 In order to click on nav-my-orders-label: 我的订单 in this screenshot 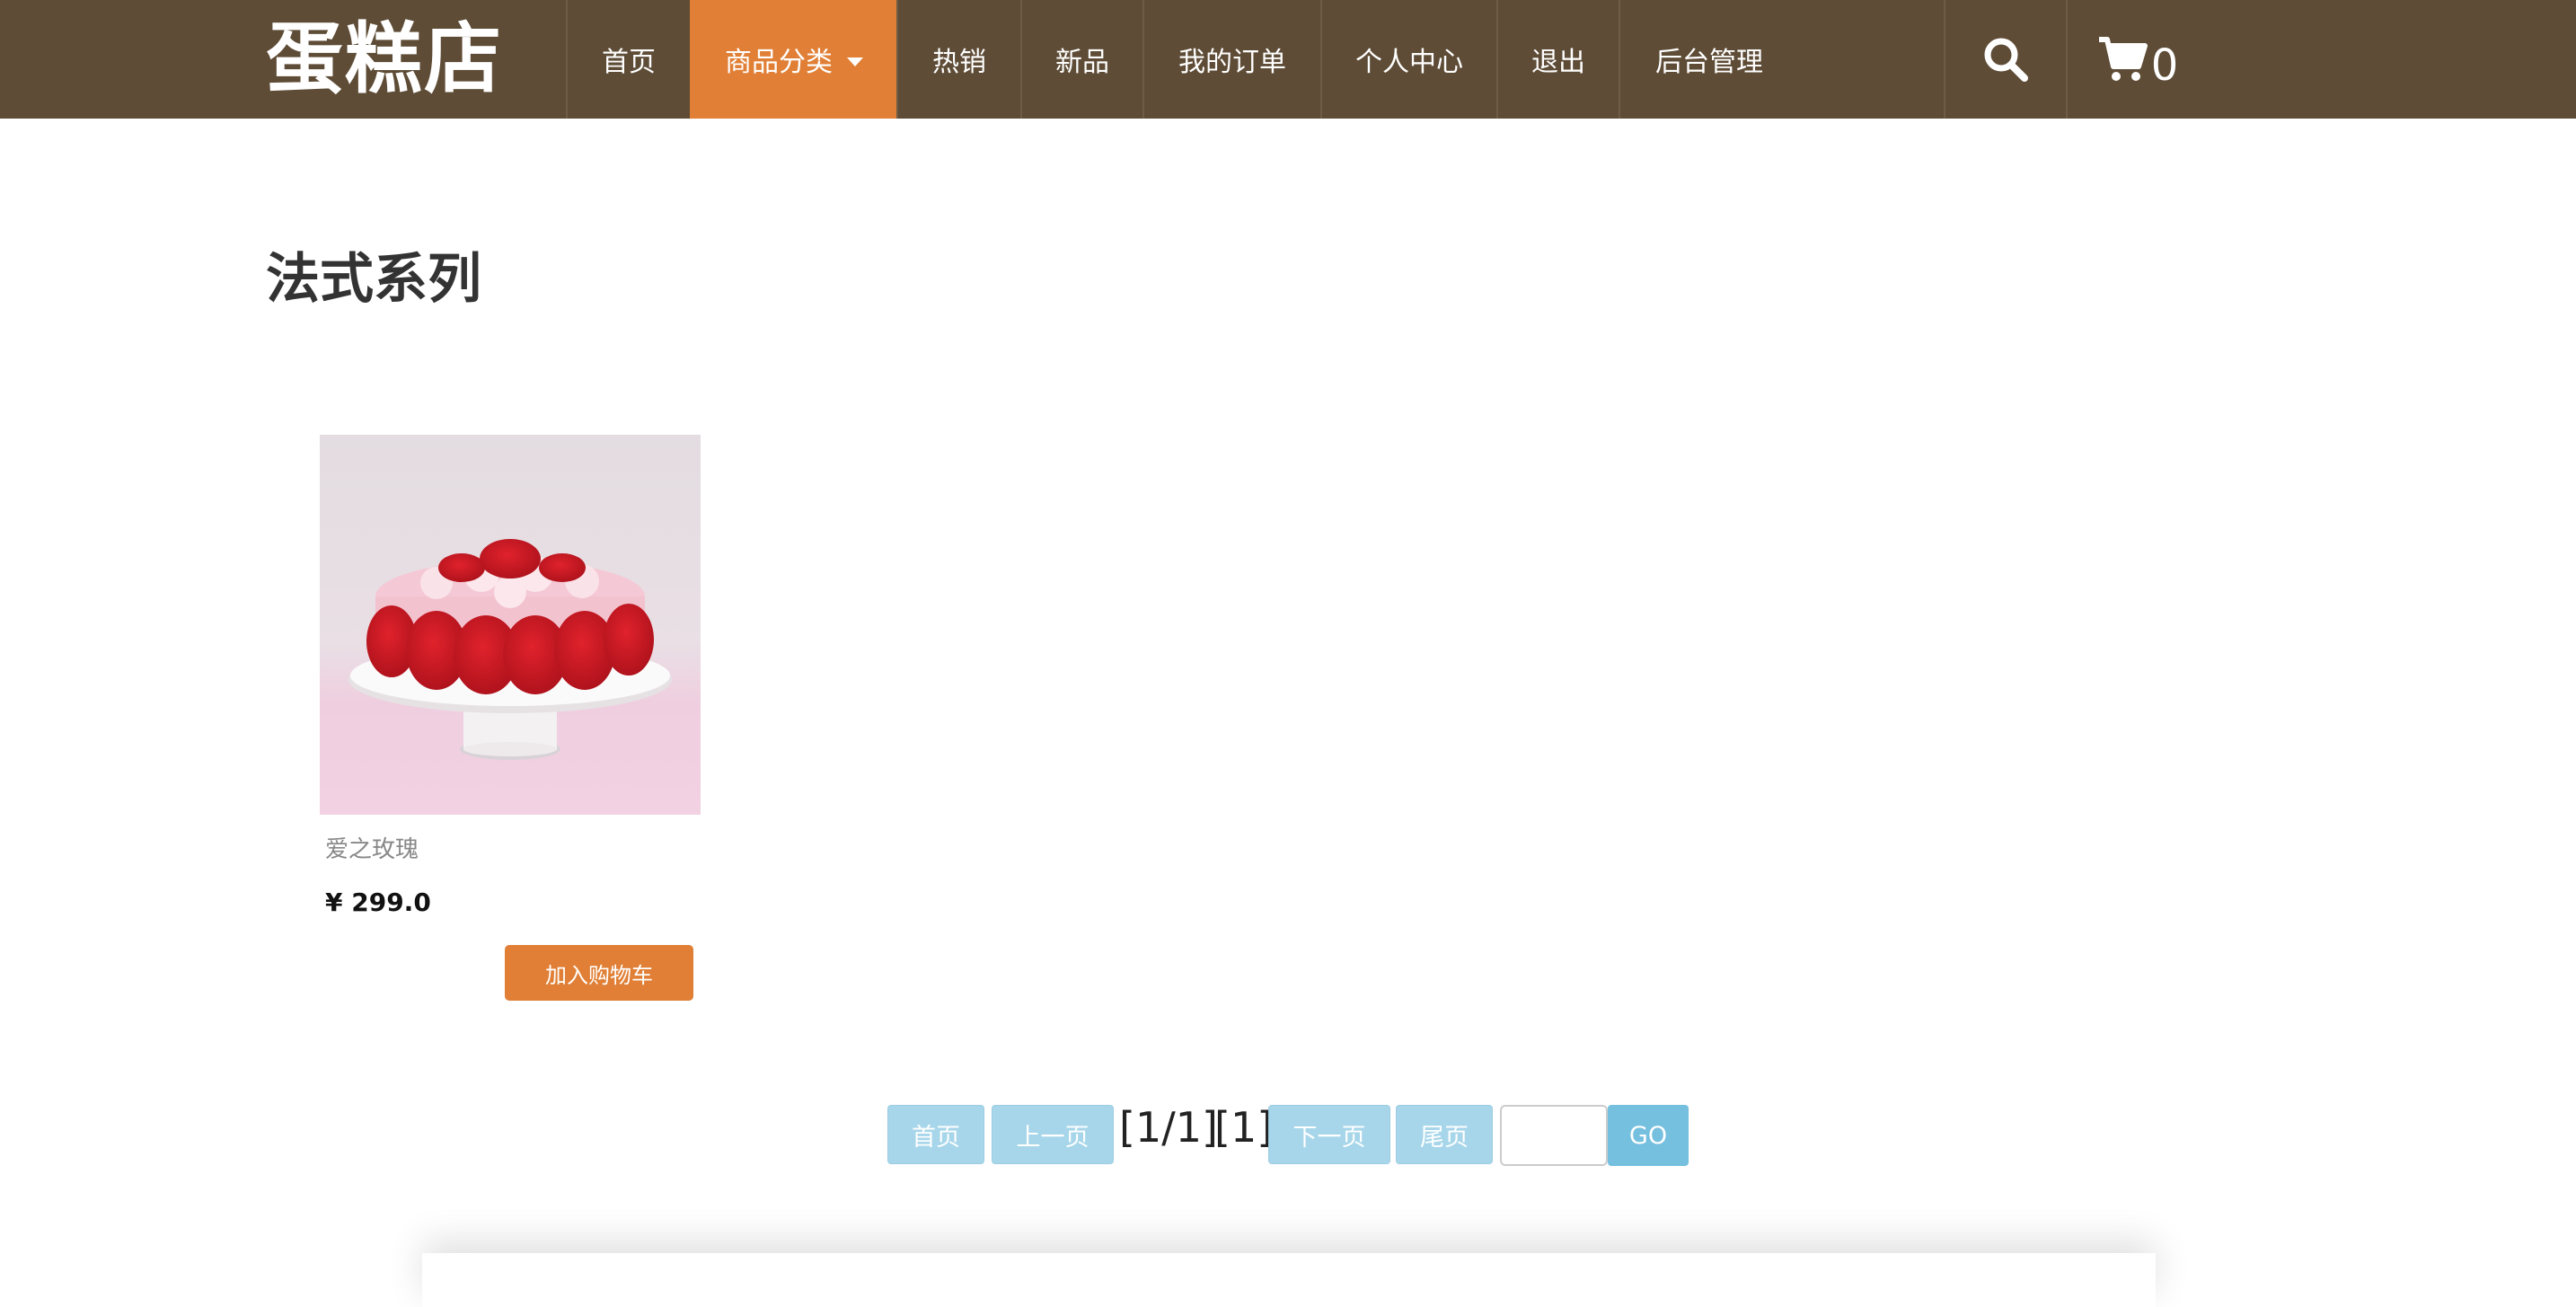, I will do `click(1232, 62)`.